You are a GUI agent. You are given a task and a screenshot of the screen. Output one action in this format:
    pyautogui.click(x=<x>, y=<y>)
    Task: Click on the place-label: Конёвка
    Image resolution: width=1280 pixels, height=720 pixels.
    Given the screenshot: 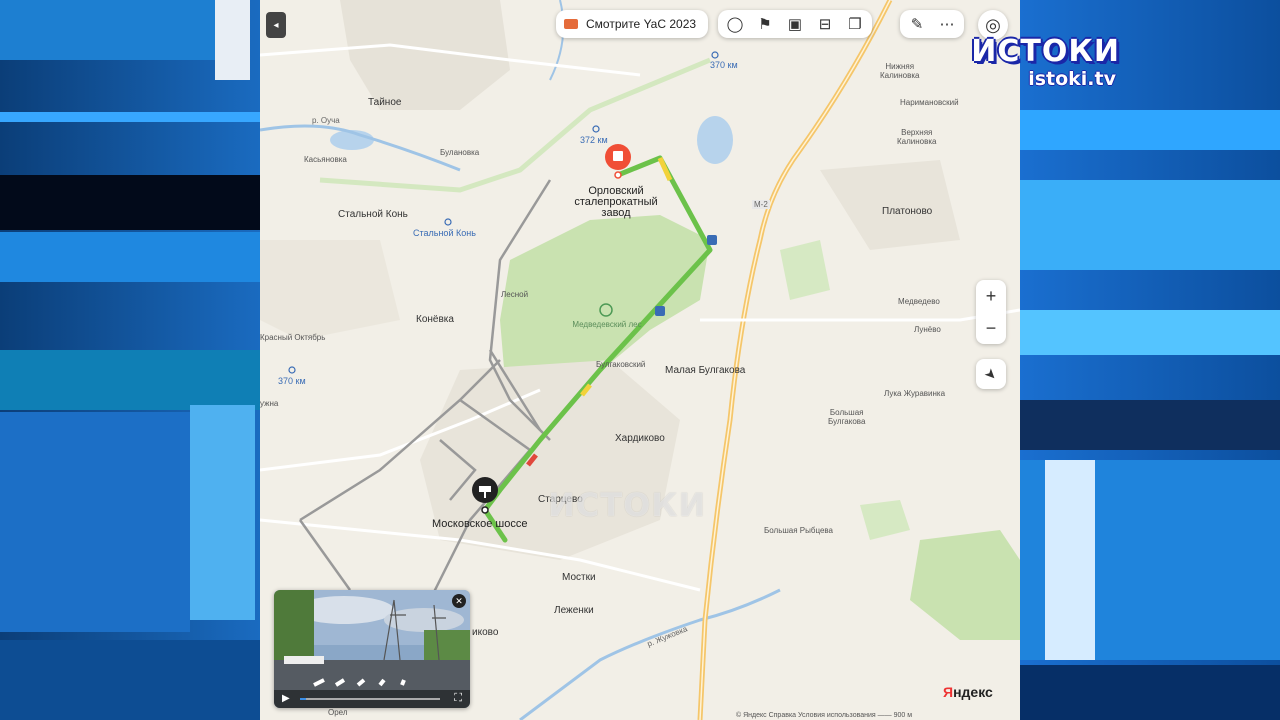 What is the action you would take?
    pyautogui.click(x=435, y=319)
    